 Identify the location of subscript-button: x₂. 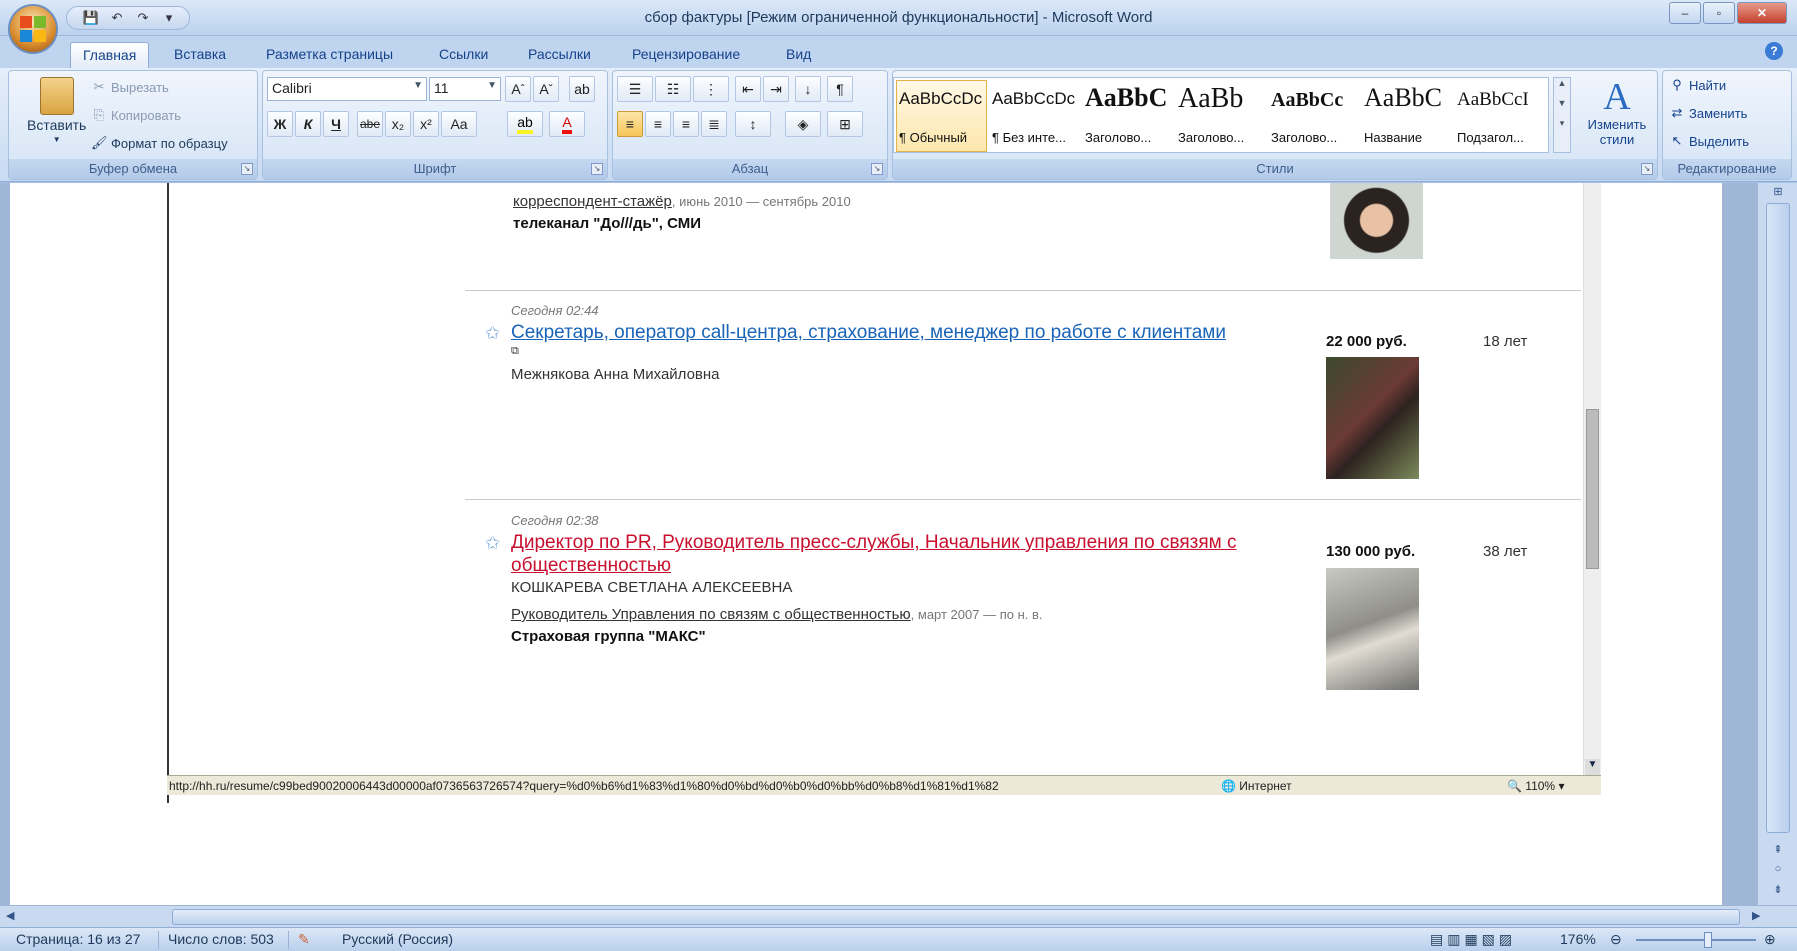
(398, 124).